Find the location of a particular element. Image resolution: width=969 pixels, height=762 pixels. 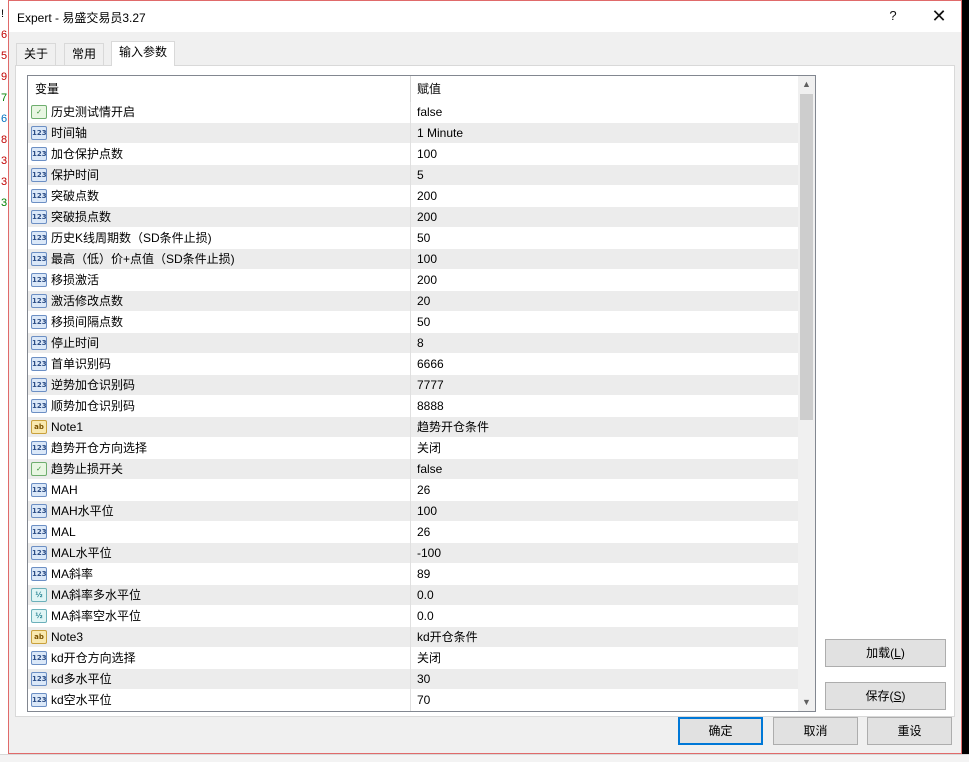

parameter-row: 123 加仓保护点数 100 is located at coordinates (413, 154).